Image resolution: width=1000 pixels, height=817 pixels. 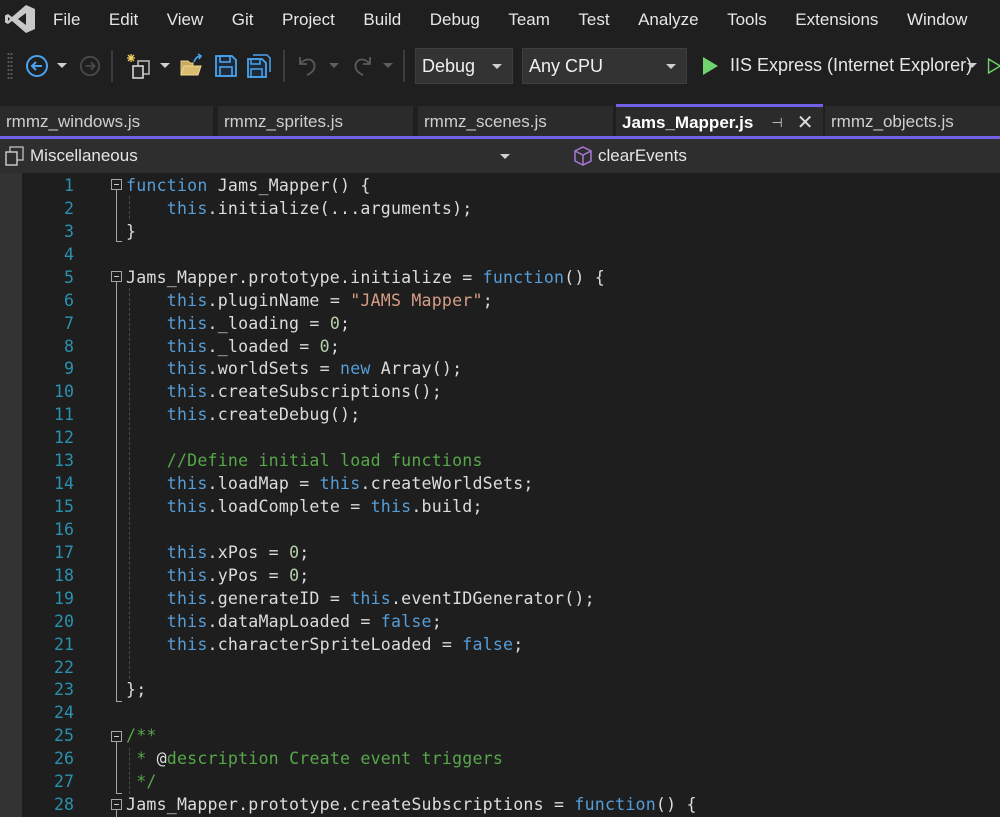 I want to click on line-number: 7, so click(x=69, y=323).